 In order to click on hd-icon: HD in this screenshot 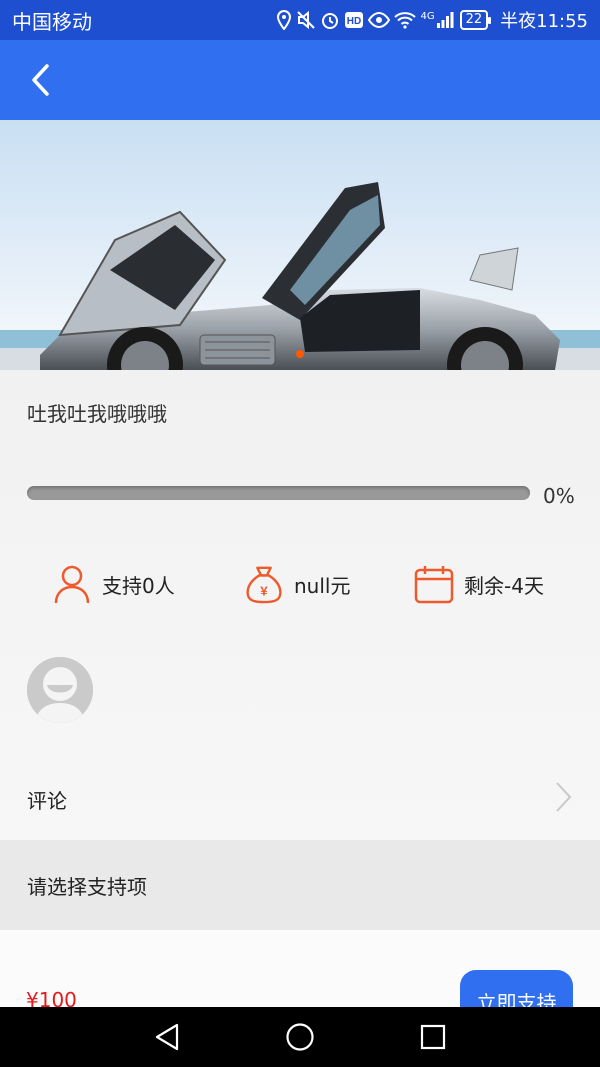, I will do `click(354, 20)`.